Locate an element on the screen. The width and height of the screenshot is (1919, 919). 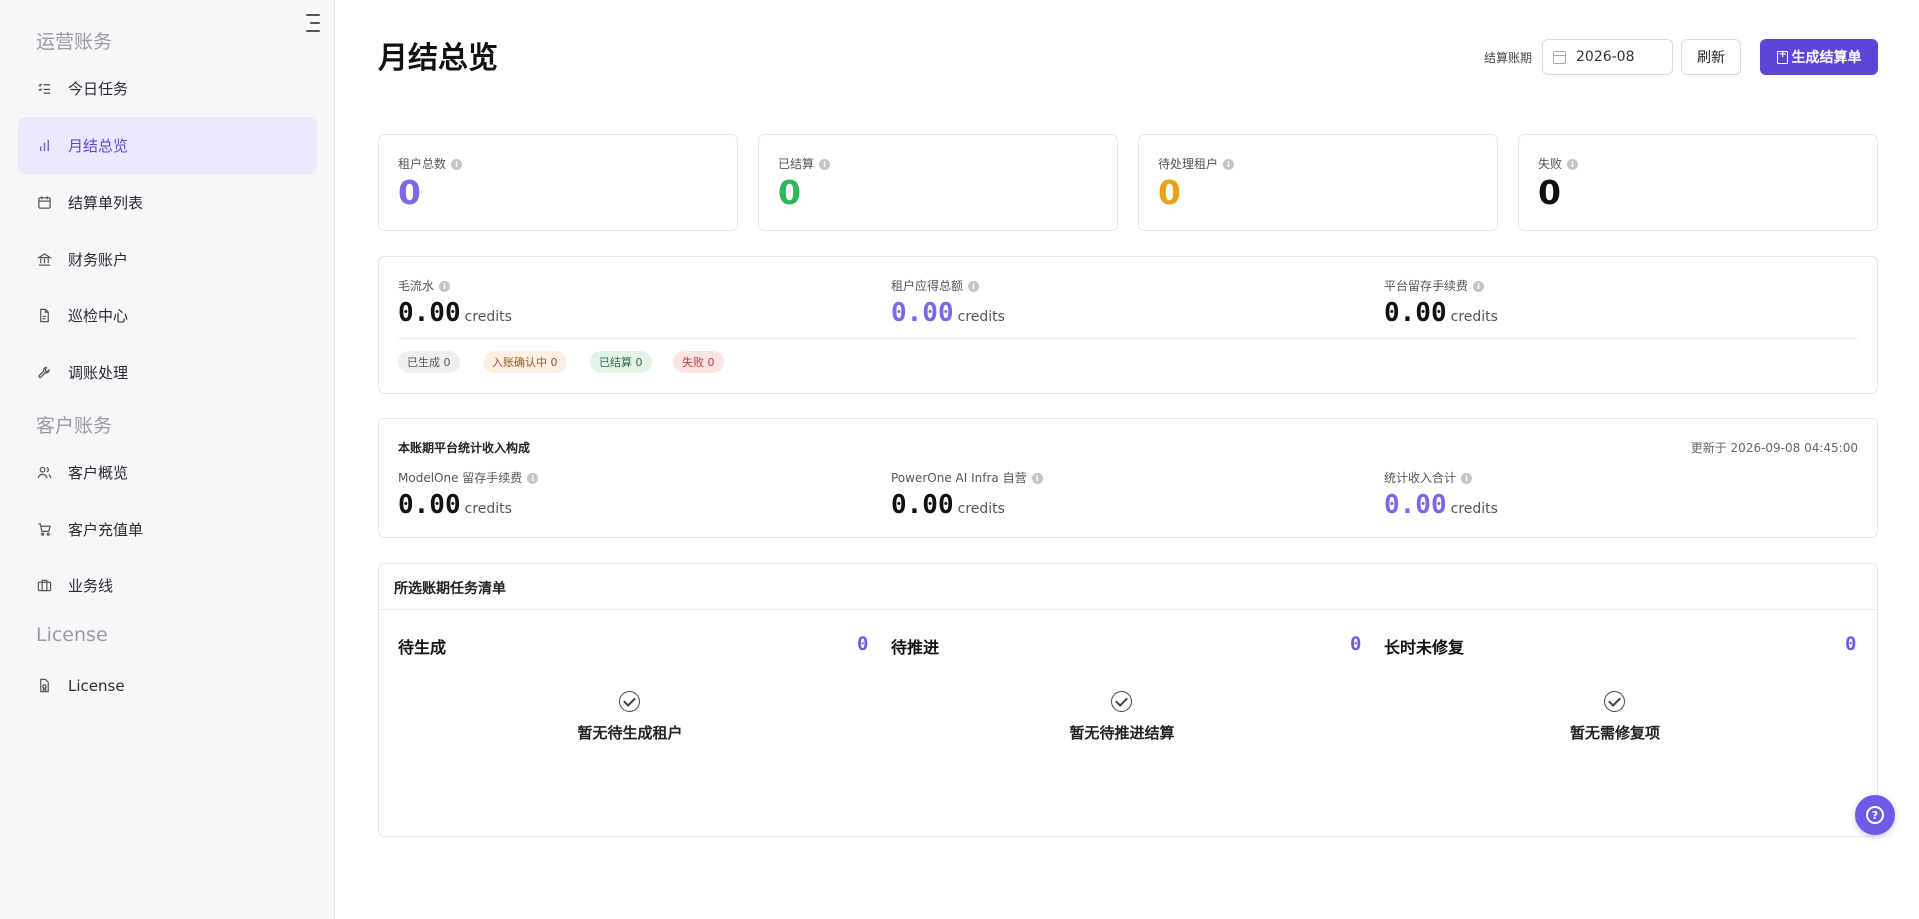
sidebar-item-recharge-orders: 客户充值单 is located at coordinates (167, 529).